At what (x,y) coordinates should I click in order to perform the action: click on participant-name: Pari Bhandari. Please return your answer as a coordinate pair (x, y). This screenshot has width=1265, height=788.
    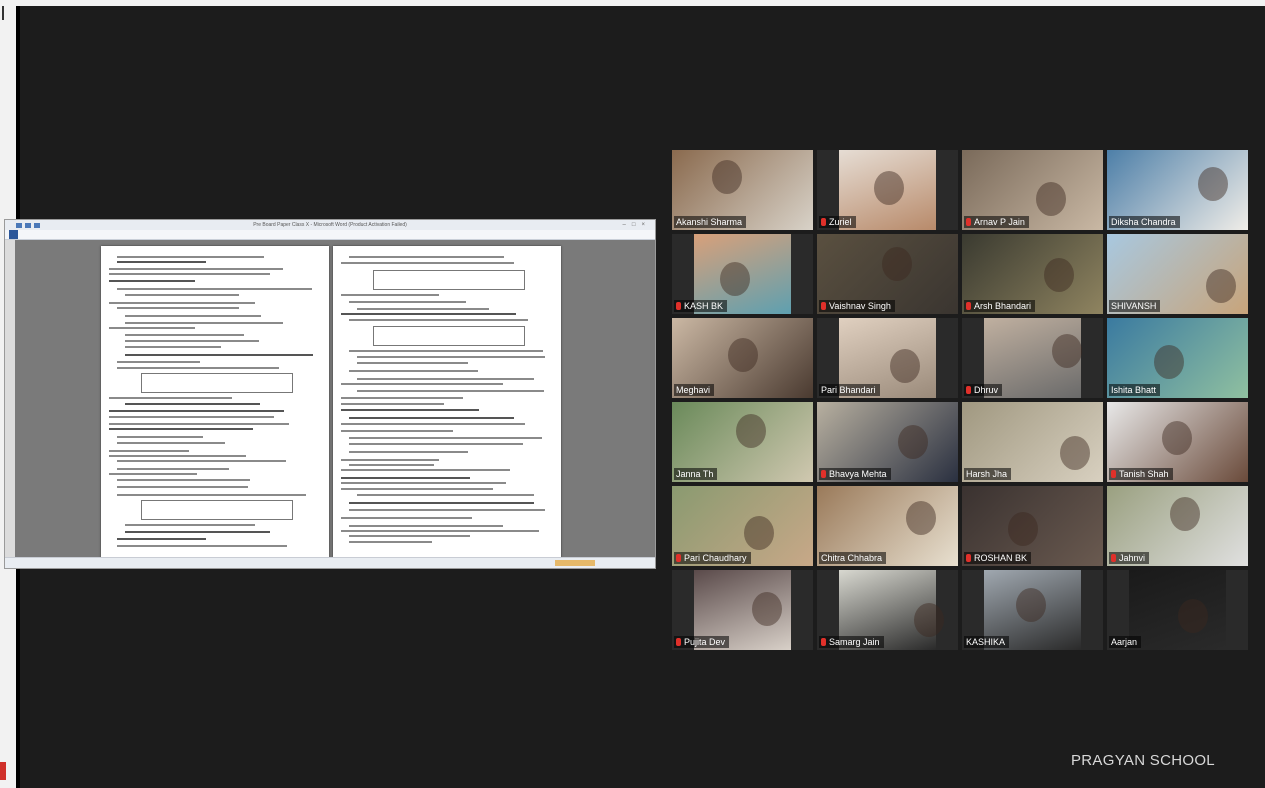
    Looking at the image, I should click on (848, 390).